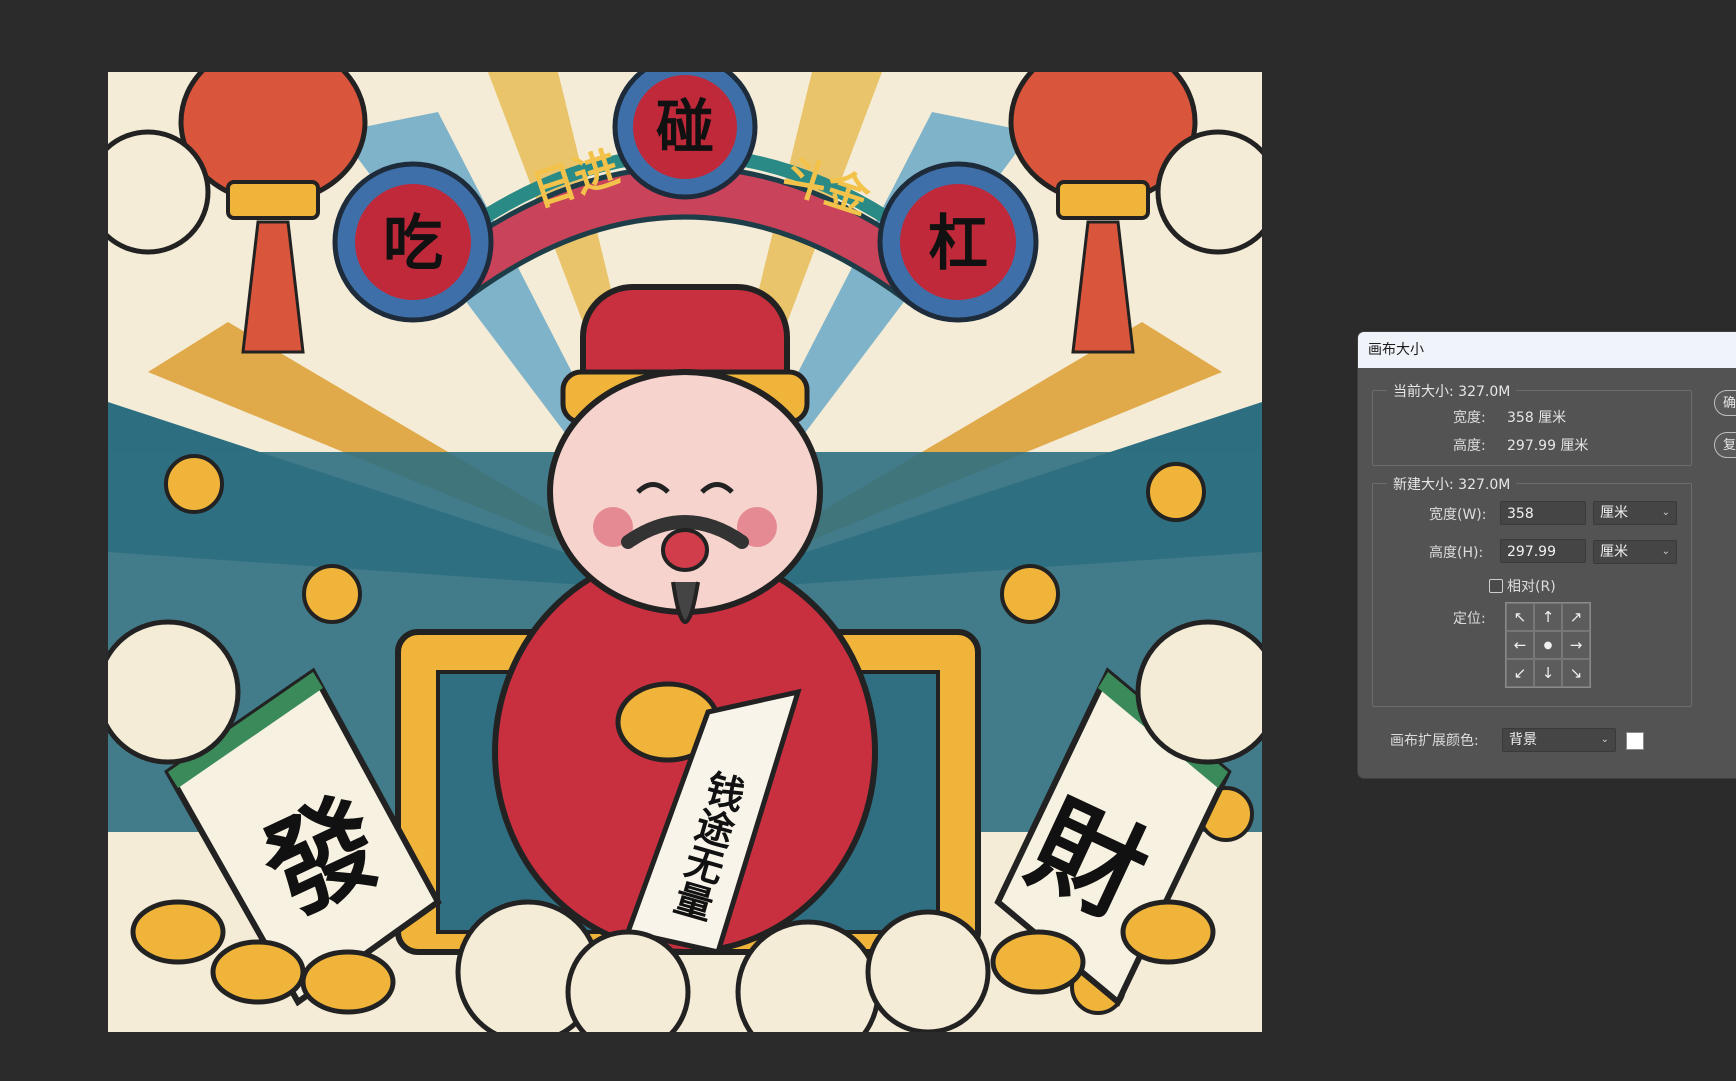 This screenshot has width=1736, height=1081. I want to click on relative-checkbox, so click(1496, 586).